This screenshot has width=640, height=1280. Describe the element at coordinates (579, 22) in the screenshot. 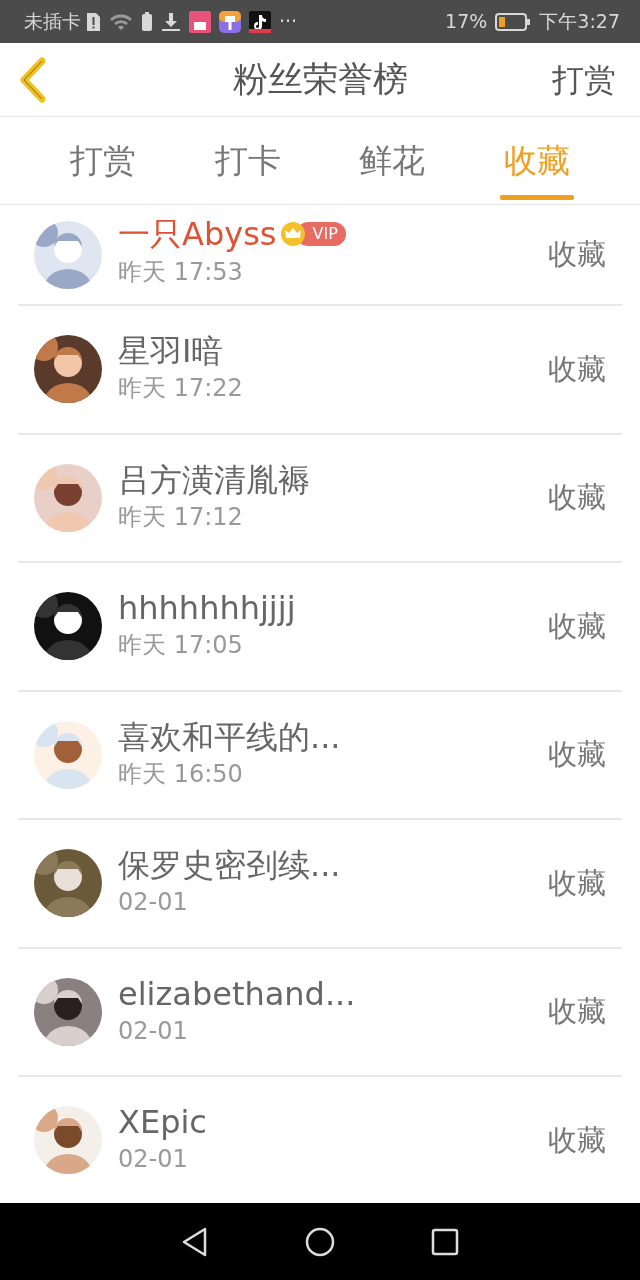

I see `clock-text: 下午3:27` at that location.